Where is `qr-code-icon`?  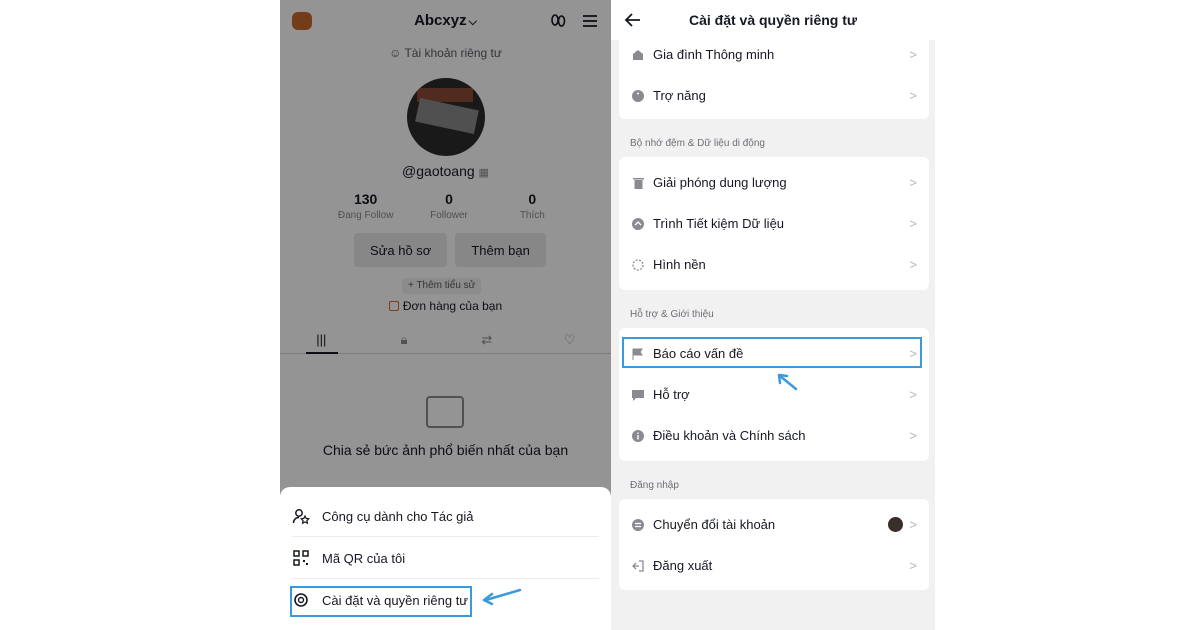
qr-code-icon is located at coordinates (301, 558).